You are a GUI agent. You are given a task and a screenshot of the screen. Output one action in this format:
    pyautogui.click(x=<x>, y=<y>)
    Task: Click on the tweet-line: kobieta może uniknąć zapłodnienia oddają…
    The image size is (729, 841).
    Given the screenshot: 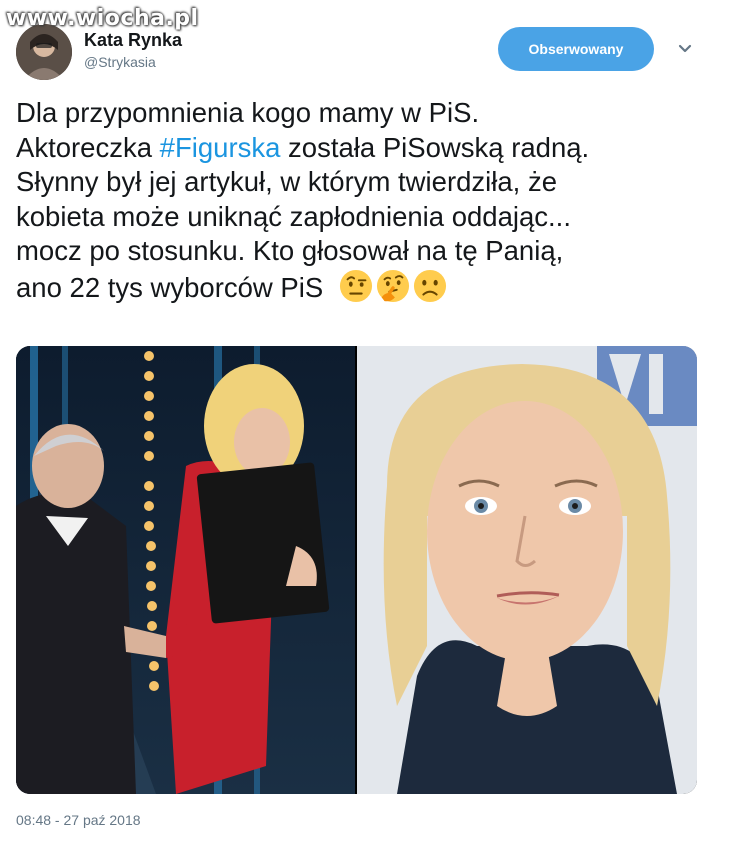 What is the action you would take?
    pyautogui.click(x=293, y=216)
    